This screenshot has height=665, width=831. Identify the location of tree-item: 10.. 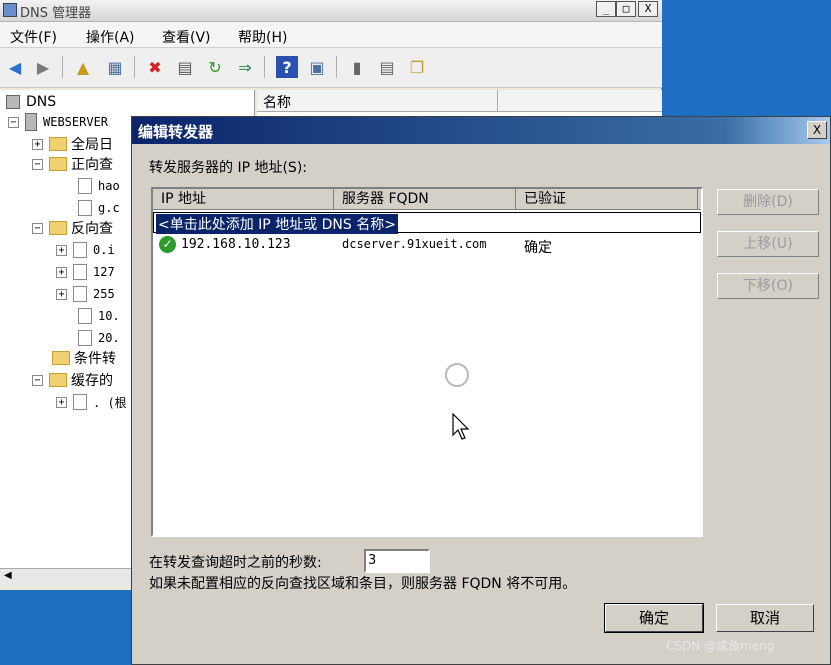
(99, 316).